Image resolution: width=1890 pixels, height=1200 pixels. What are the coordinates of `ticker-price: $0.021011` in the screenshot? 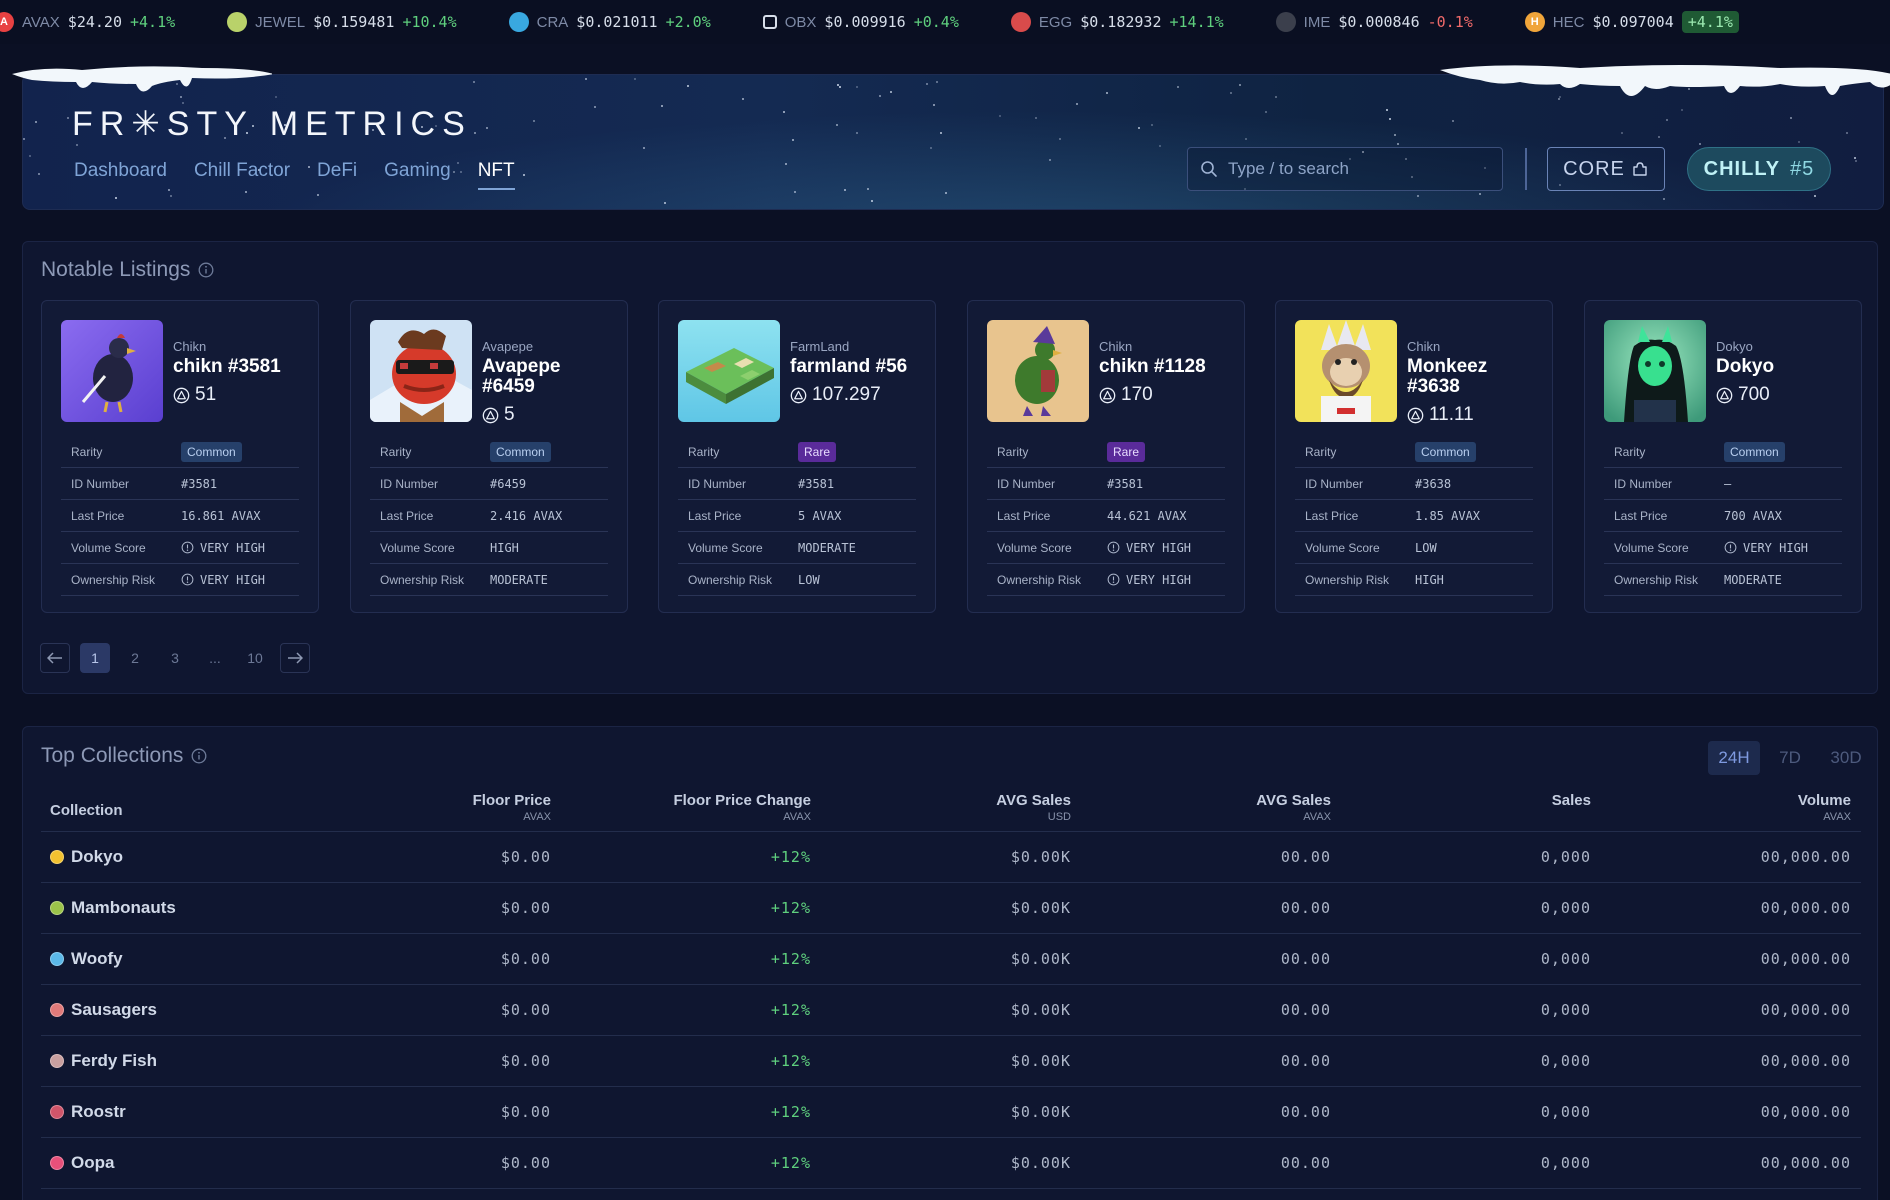 It's located at (617, 22).